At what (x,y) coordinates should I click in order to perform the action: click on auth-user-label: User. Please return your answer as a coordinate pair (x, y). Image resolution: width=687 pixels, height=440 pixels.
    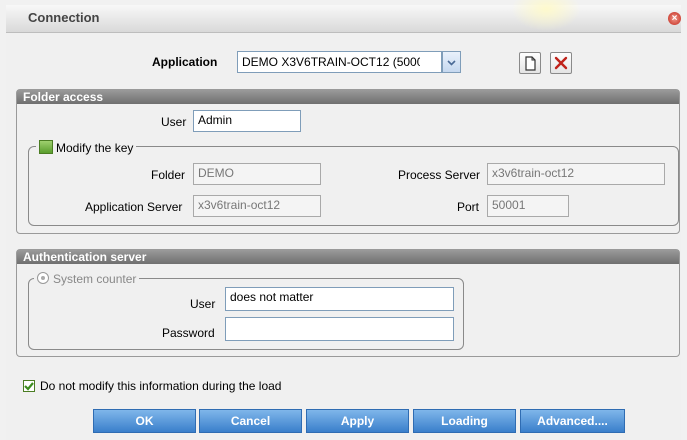
    Looking at the image, I should click on (203, 304).